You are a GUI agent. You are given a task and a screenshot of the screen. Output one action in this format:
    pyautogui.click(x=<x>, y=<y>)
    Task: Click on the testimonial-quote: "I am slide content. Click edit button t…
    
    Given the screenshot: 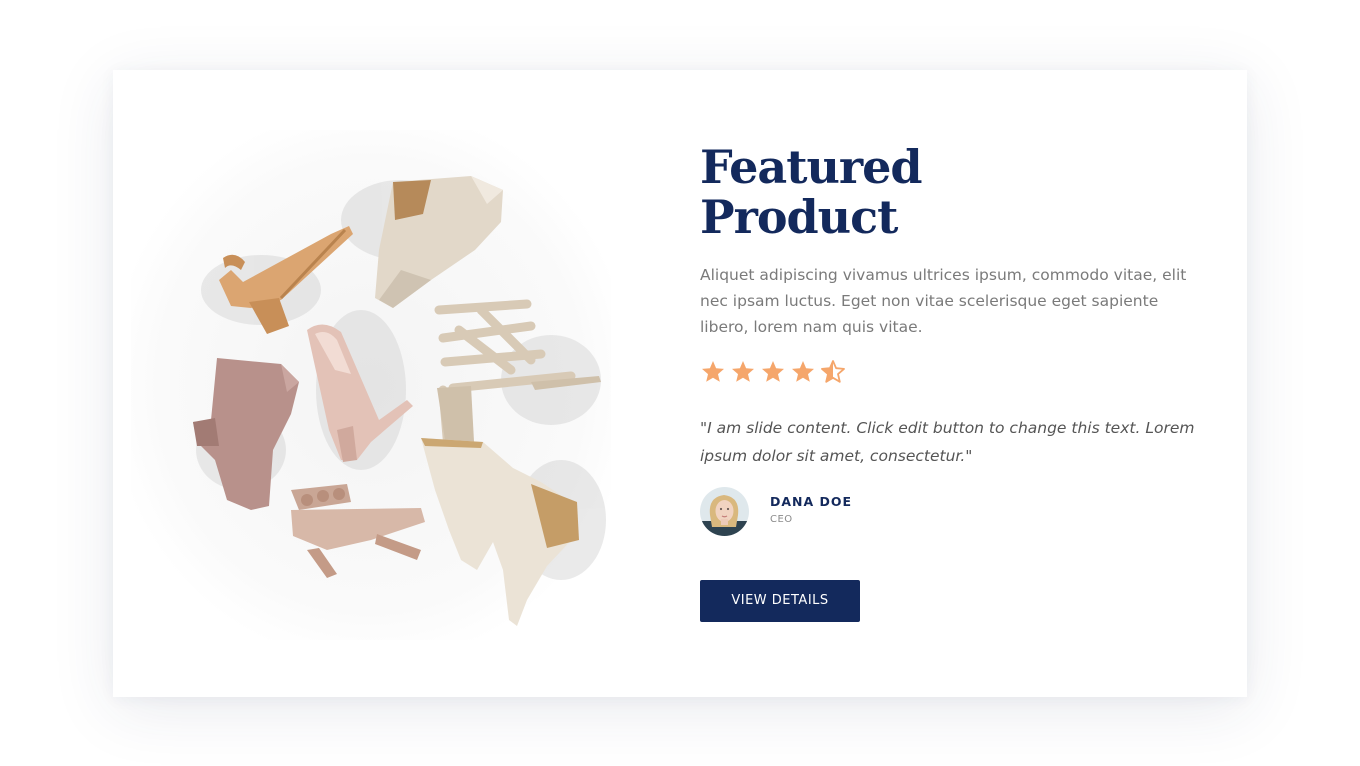 What is the action you would take?
    pyautogui.click(x=947, y=442)
    